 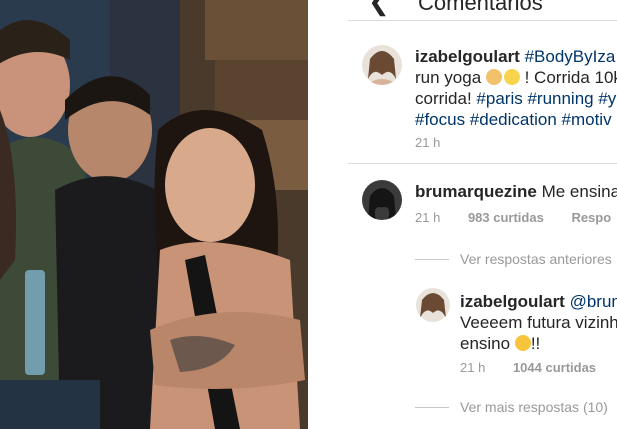 I want to click on likes-count: 1044 curtidas, so click(x=554, y=367).